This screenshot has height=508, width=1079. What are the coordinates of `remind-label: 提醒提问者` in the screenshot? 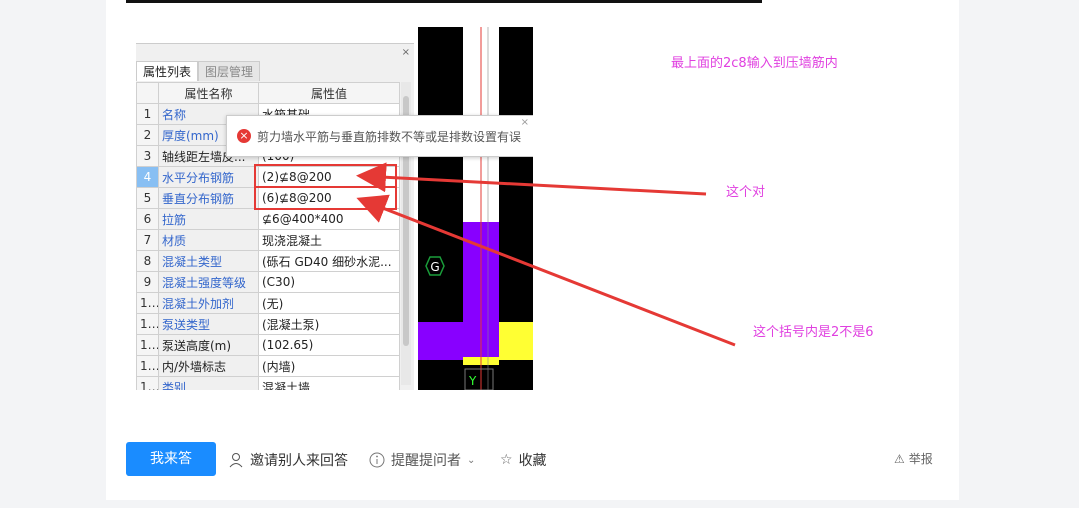 It's located at (426, 461).